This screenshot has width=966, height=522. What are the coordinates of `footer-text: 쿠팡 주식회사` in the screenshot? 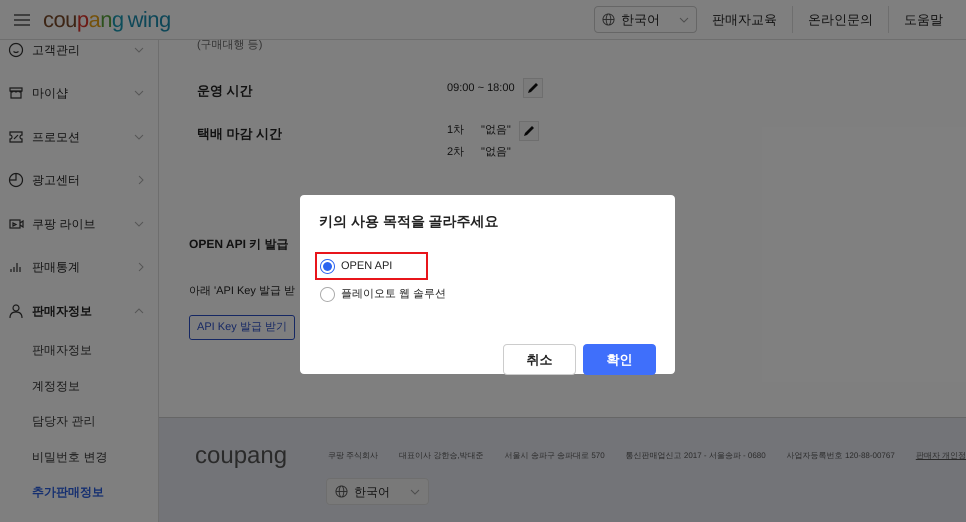 It's located at (353, 456).